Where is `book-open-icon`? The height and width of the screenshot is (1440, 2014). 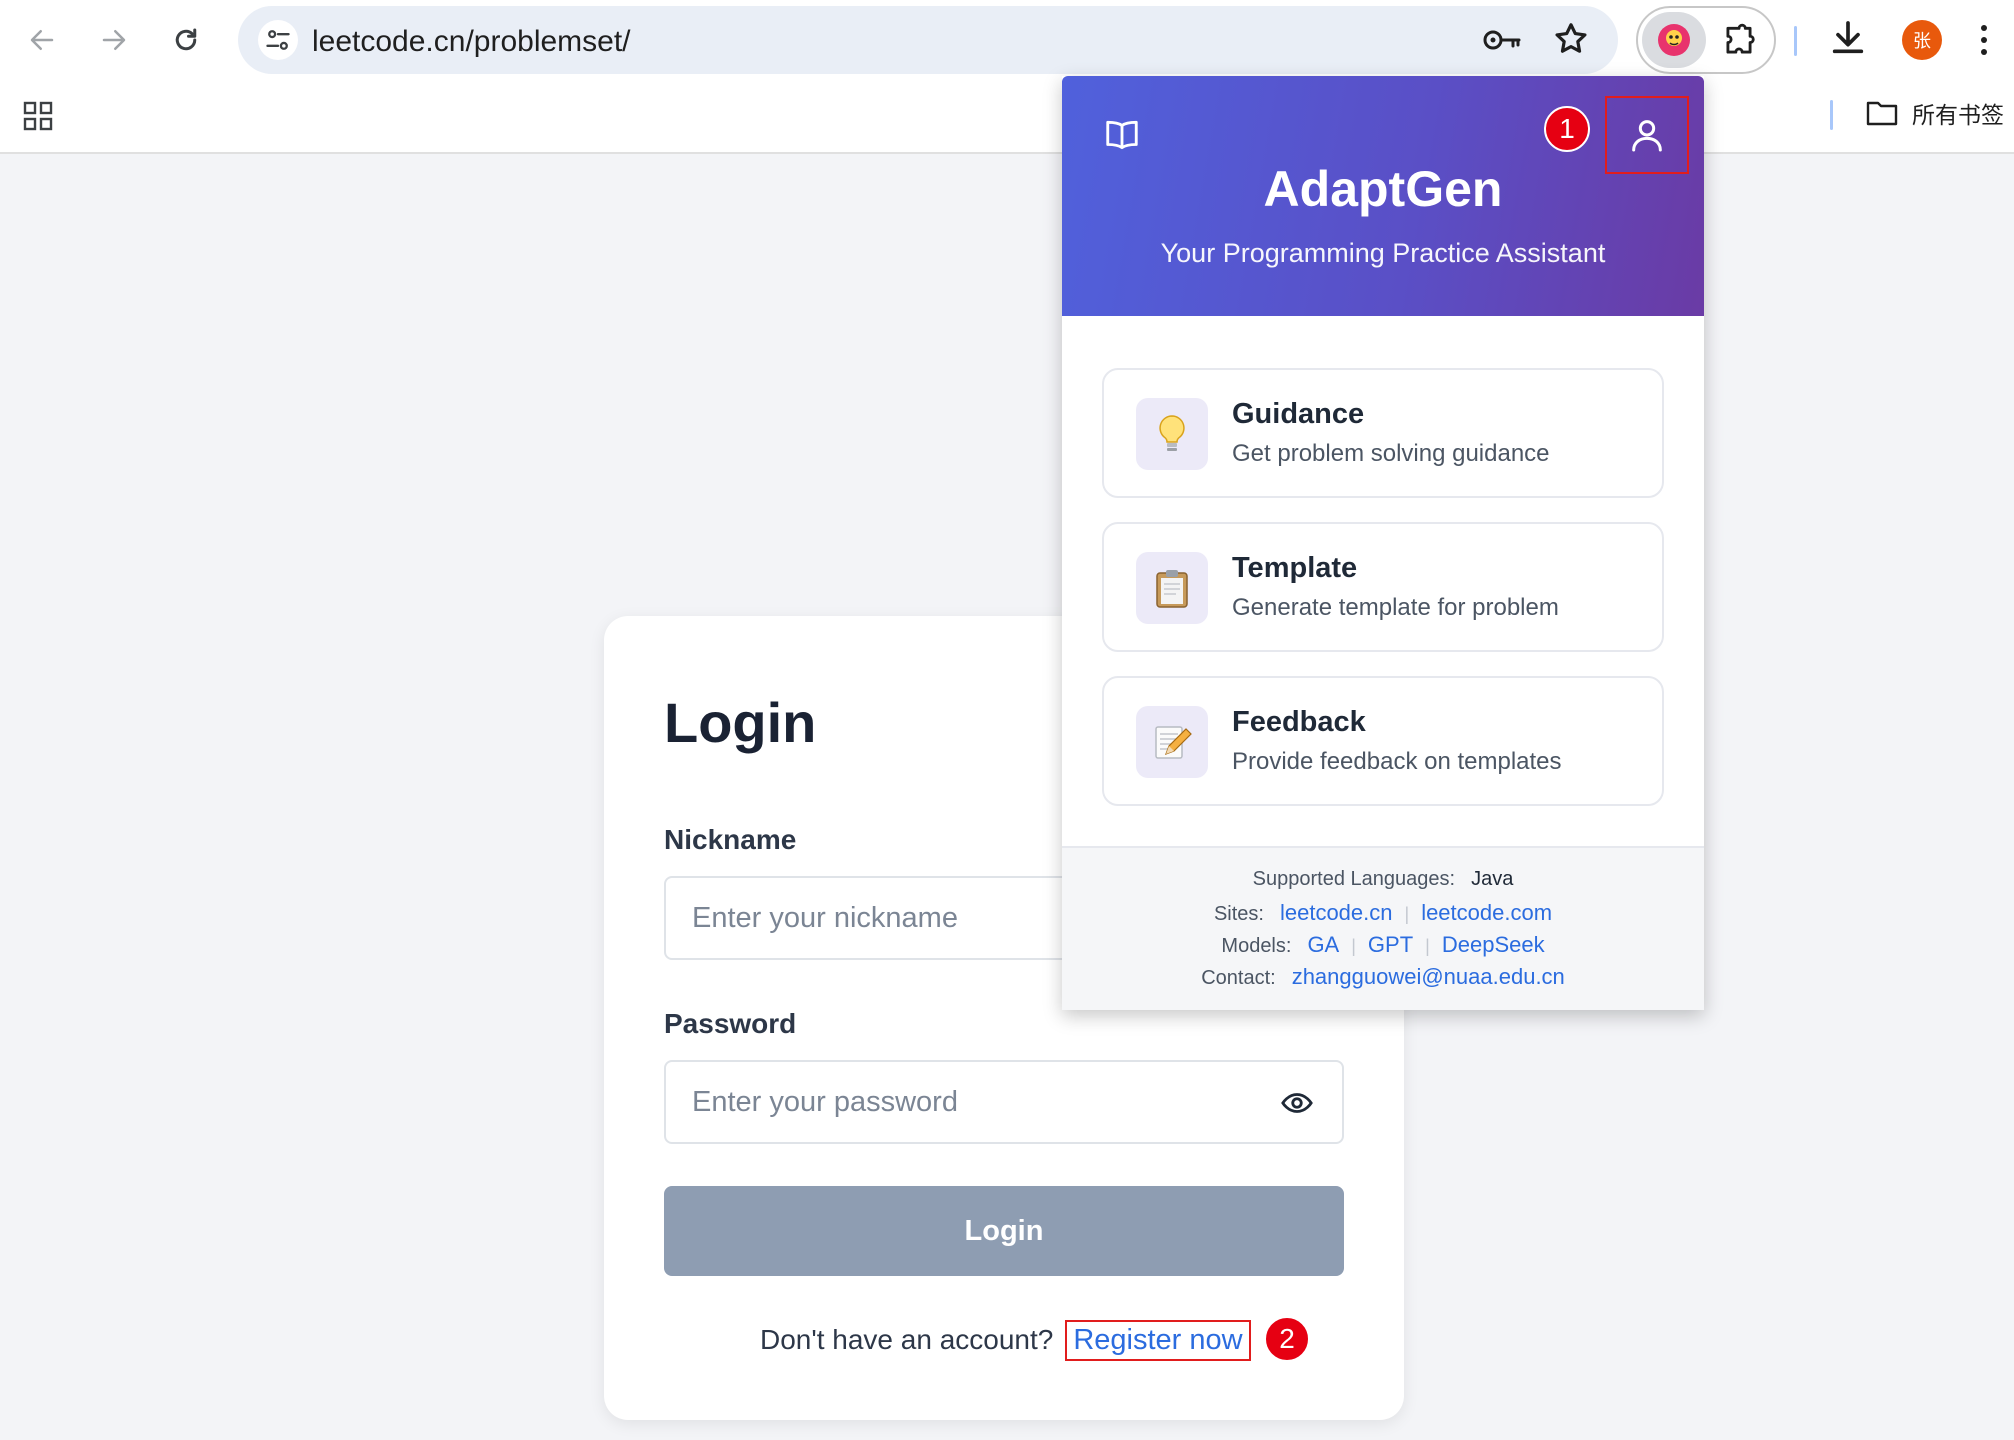 book-open-icon is located at coordinates (1122, 135).